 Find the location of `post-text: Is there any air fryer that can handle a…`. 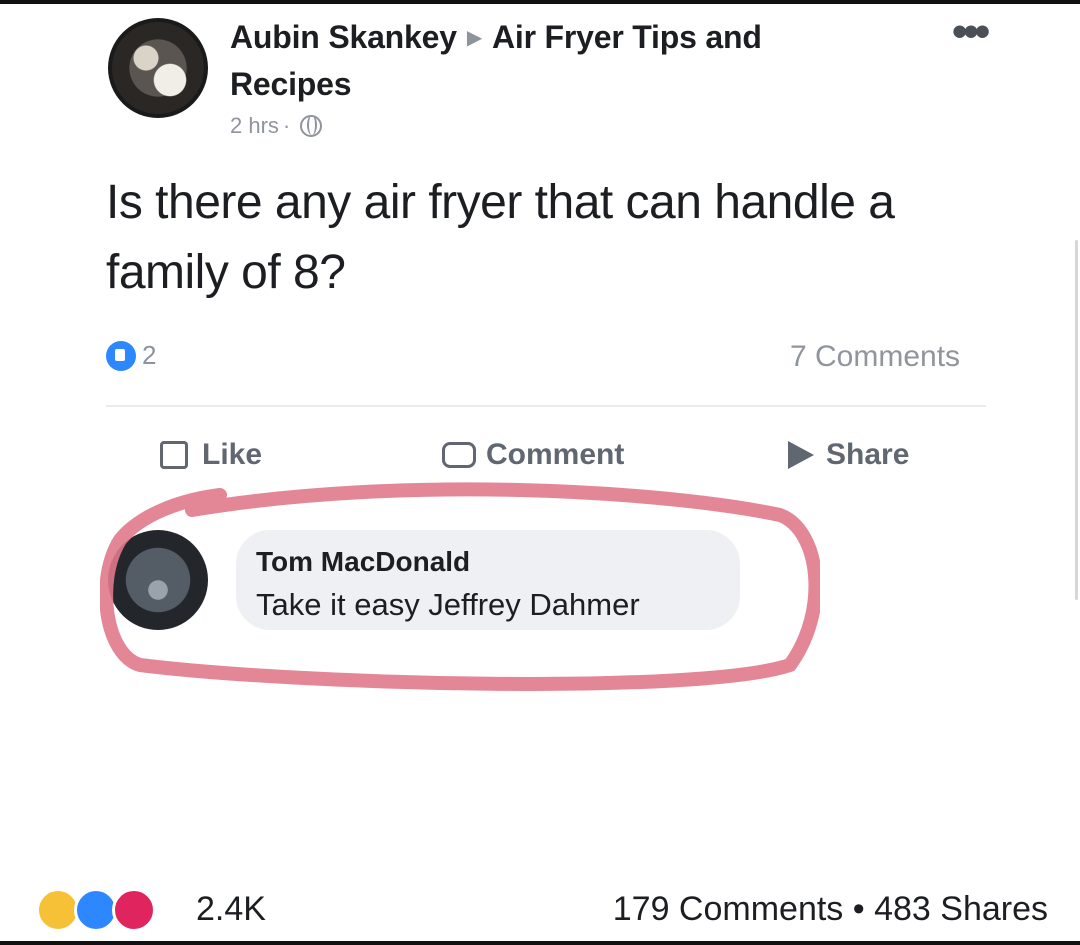

post-text: Is there any air fryer that can handle a… is located at coordinates (500, 237).